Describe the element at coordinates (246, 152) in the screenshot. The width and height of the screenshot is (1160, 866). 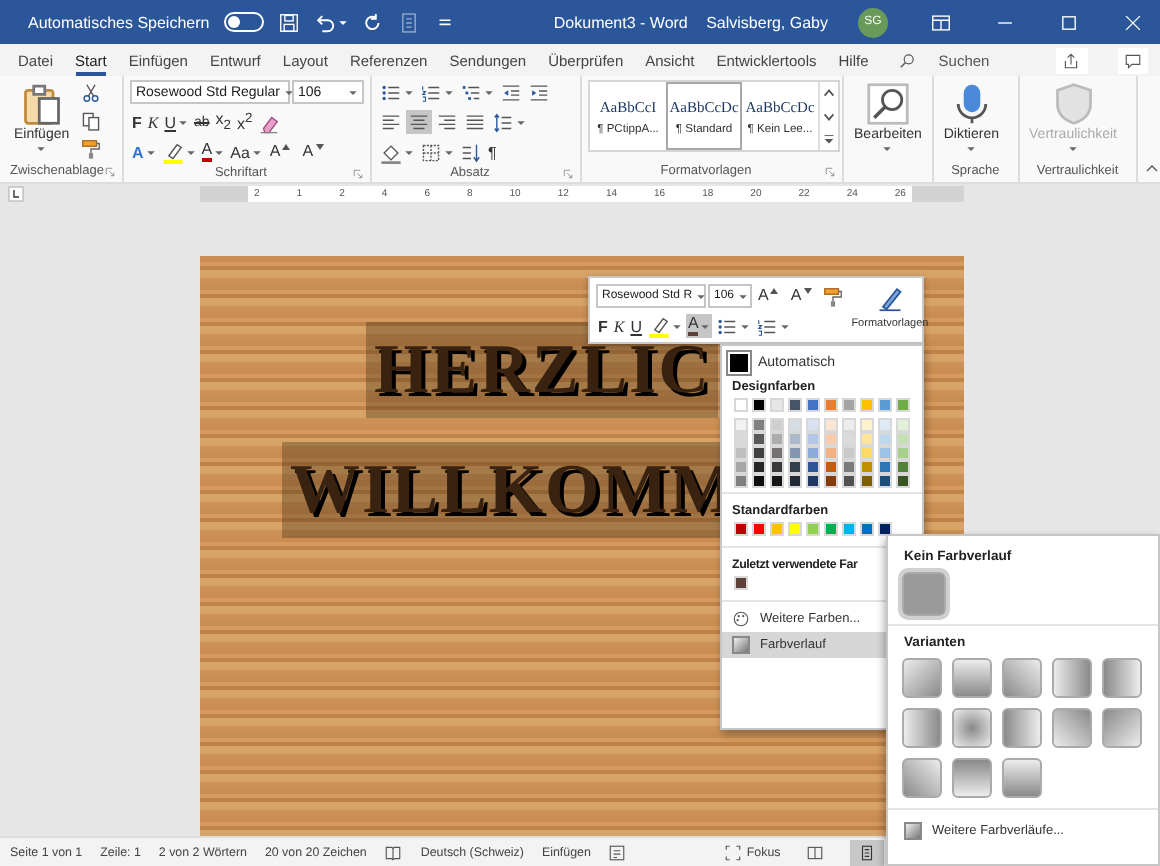
I see `change-case-button: Aa` at that location.